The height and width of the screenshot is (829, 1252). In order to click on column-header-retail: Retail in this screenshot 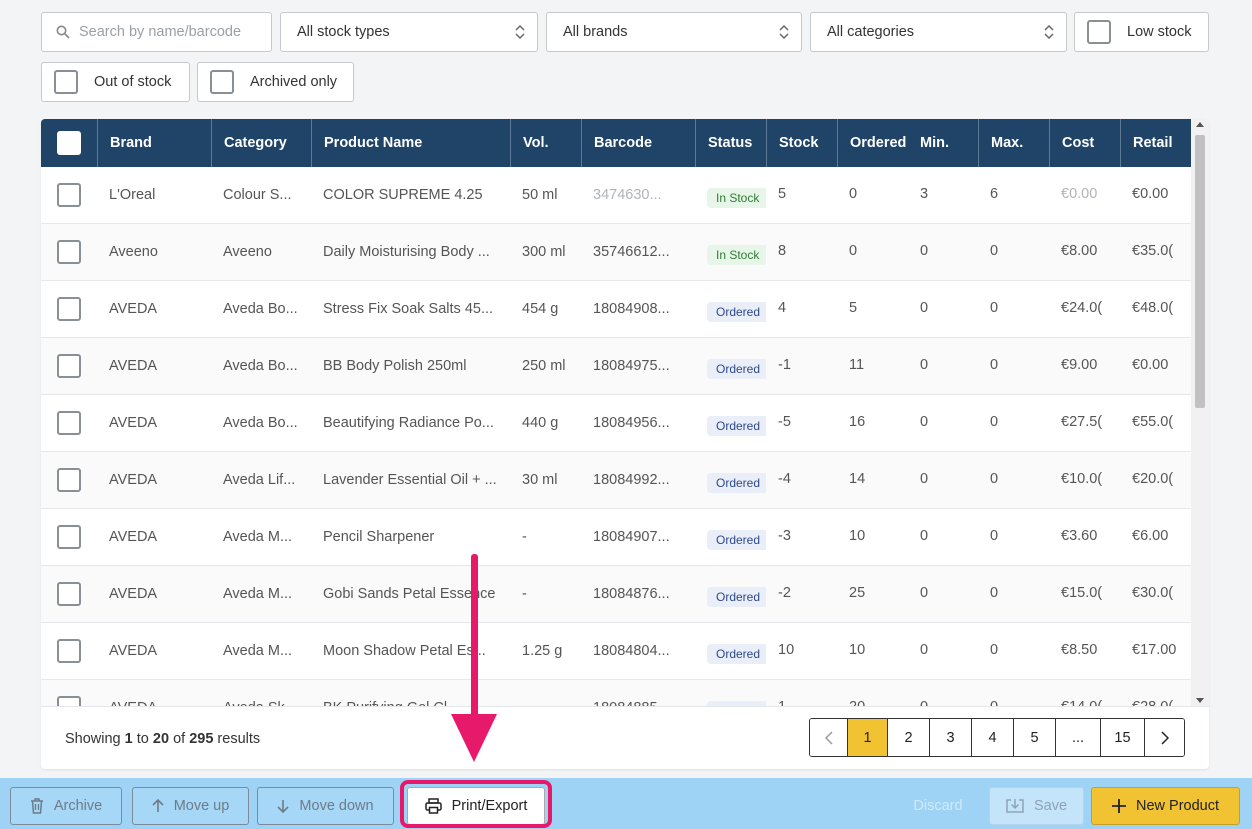, I will do `click(1155, 143)`.